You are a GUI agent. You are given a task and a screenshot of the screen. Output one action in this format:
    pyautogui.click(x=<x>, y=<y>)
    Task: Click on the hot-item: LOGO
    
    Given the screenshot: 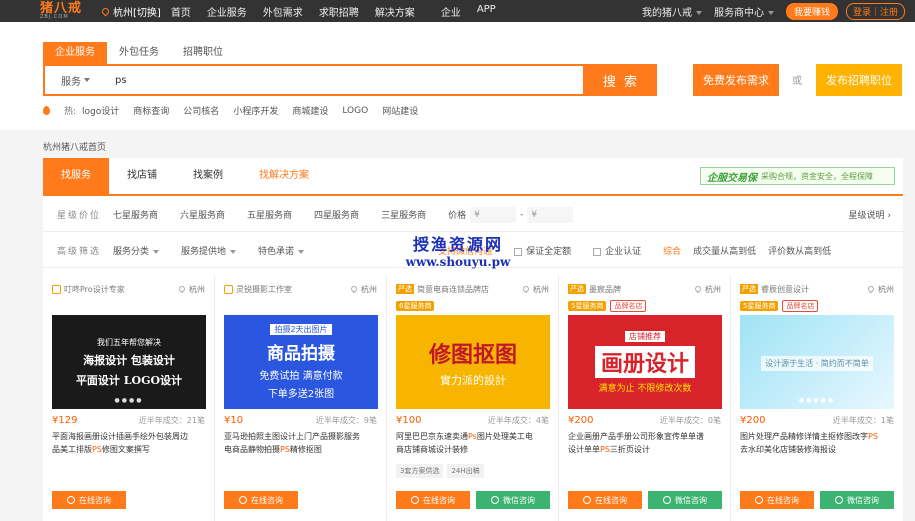 What is the action you would take?
    pyautogui.click(x=355, y=111)
    